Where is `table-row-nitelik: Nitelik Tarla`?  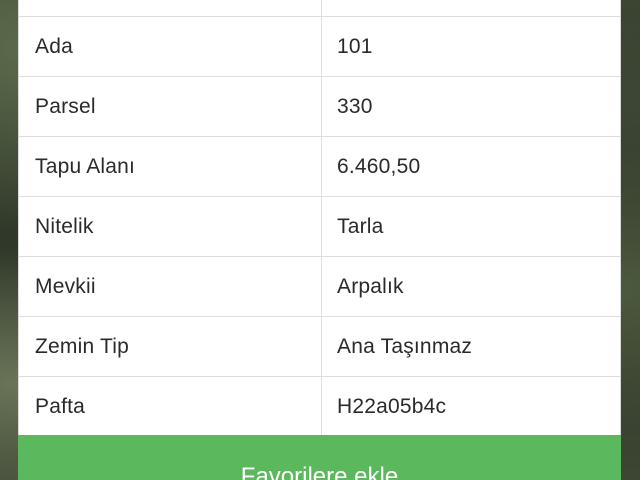
table-row-nitelik: Nitelik Tarla is located at coordinates (319, 227).